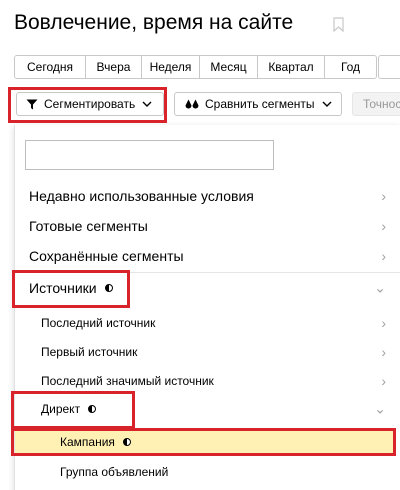 This screenshot has width=400, height=490. Describe the element at coordinates (291, 67) in the screenshot. I see `period-tab-quarter: Квартал` at that location.